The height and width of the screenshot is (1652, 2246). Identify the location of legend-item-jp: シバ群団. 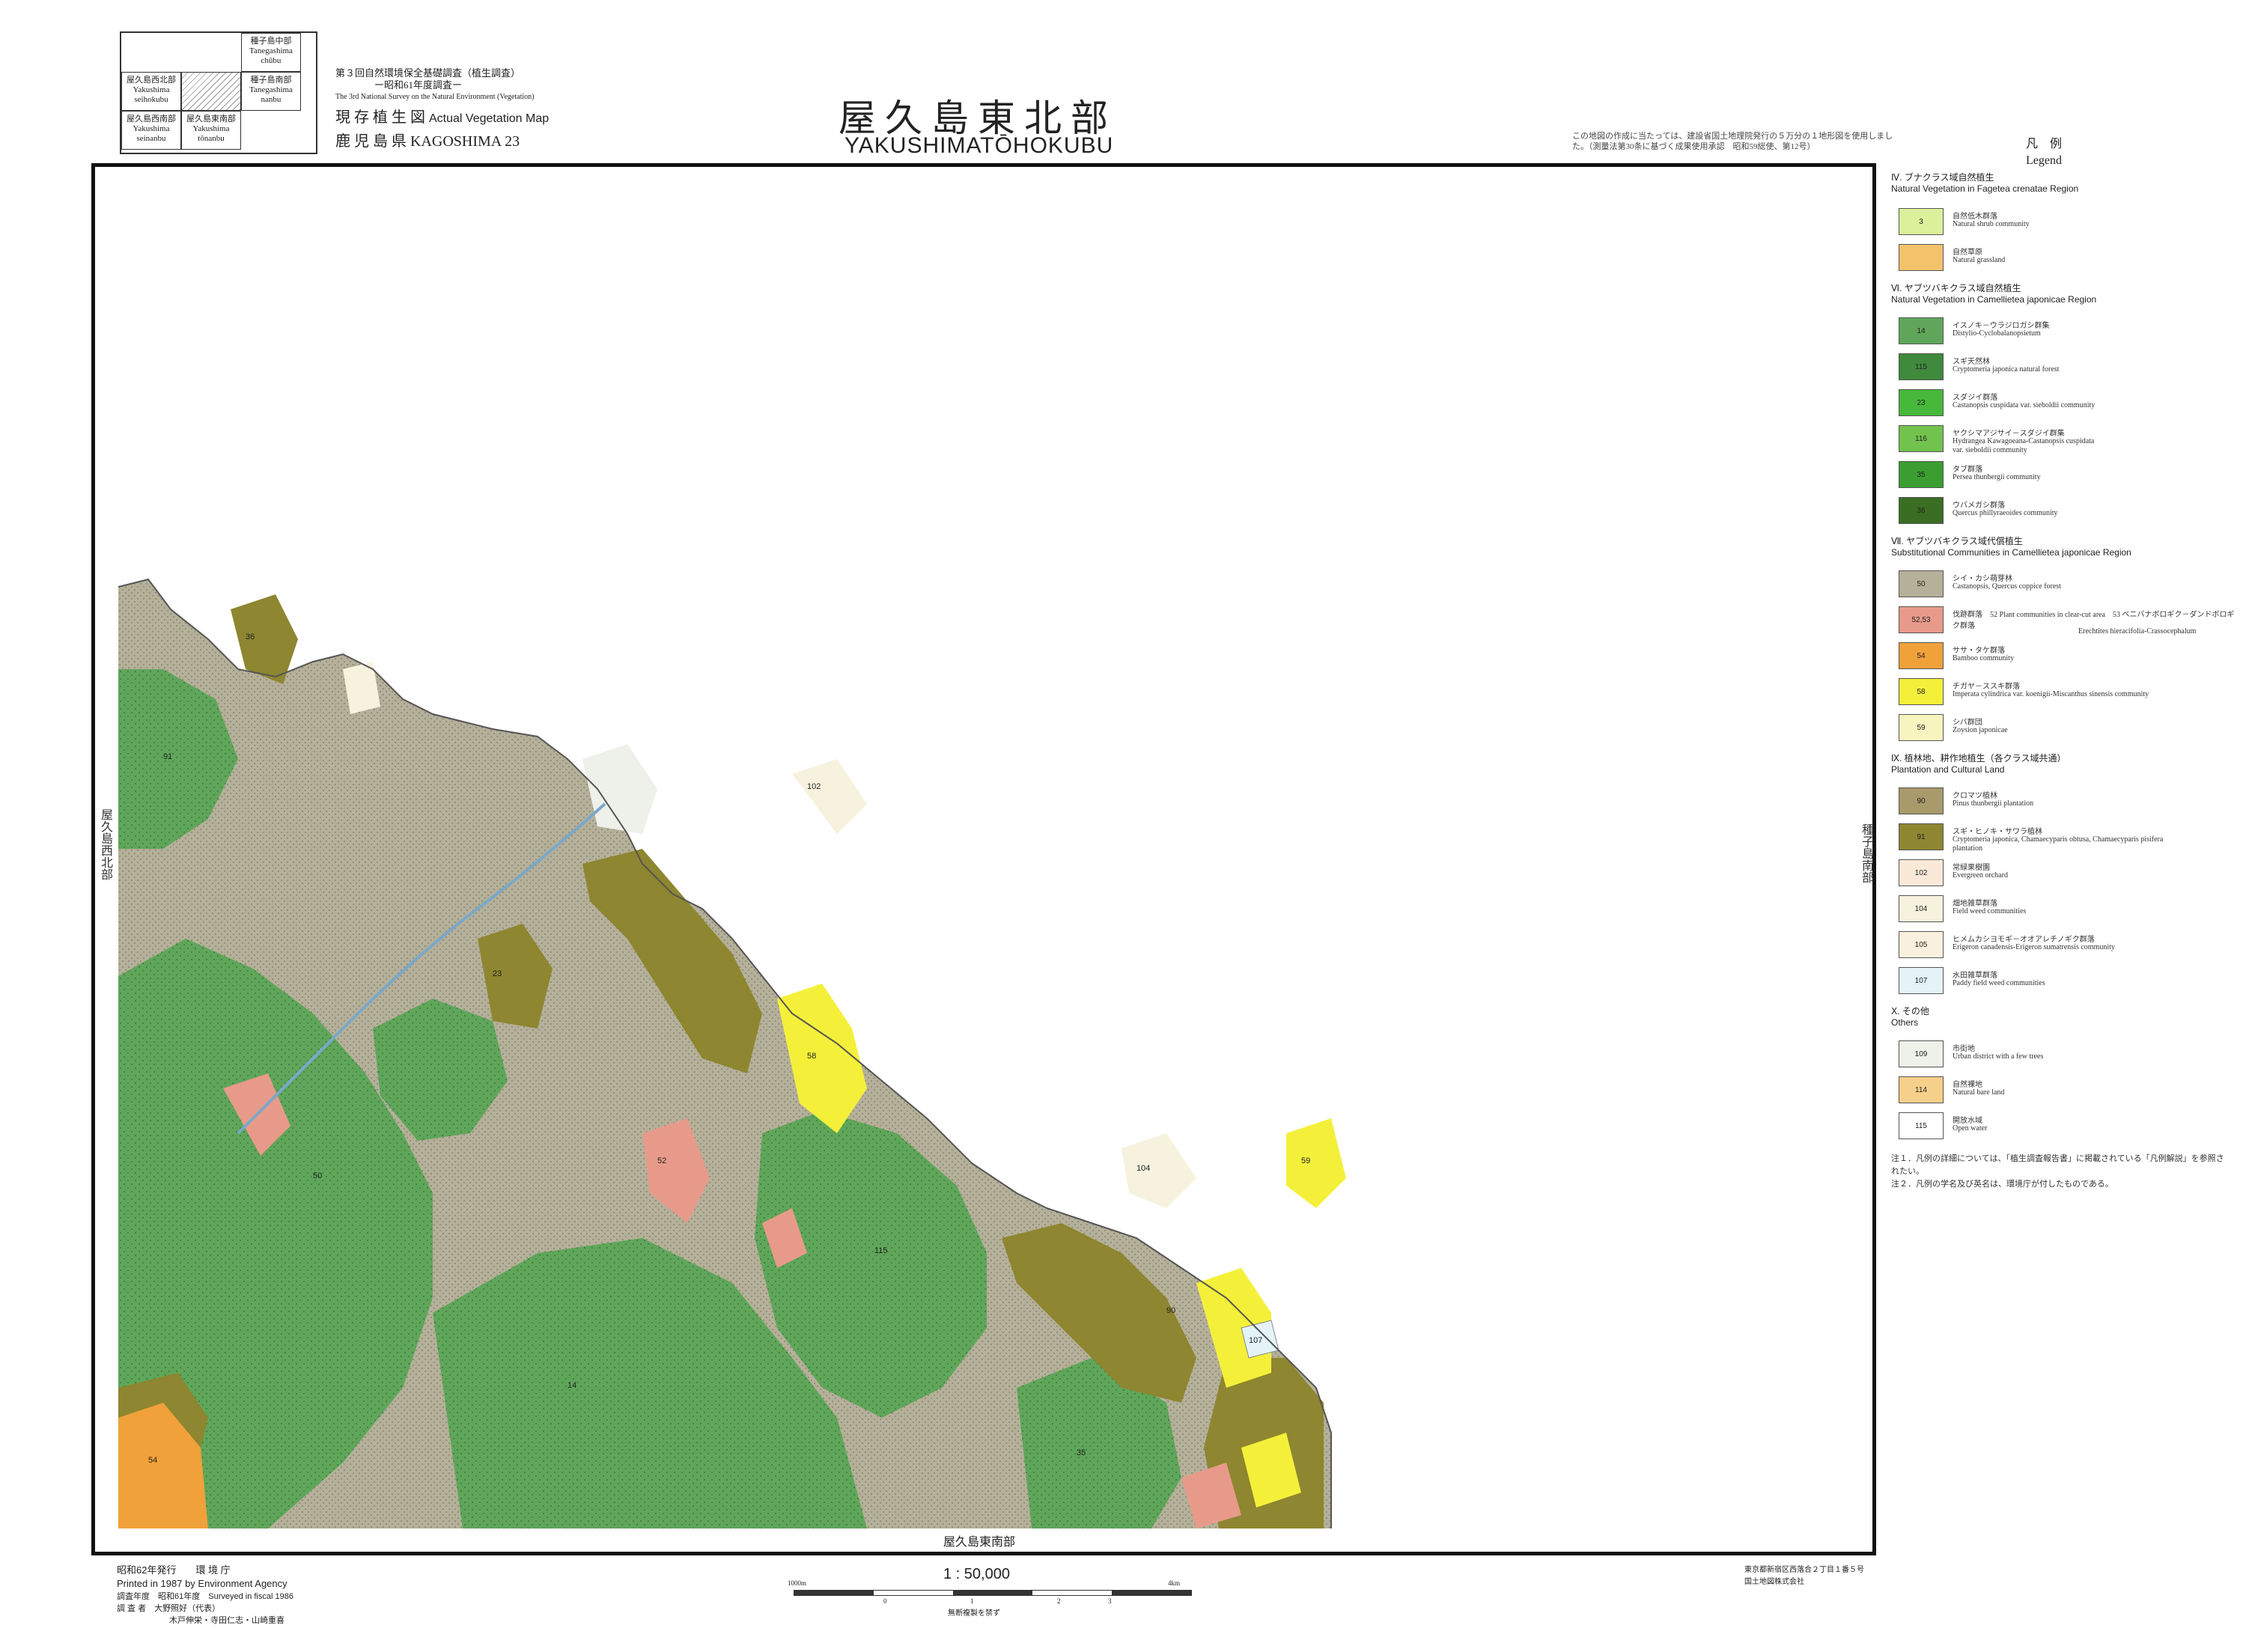
(1967, 723).